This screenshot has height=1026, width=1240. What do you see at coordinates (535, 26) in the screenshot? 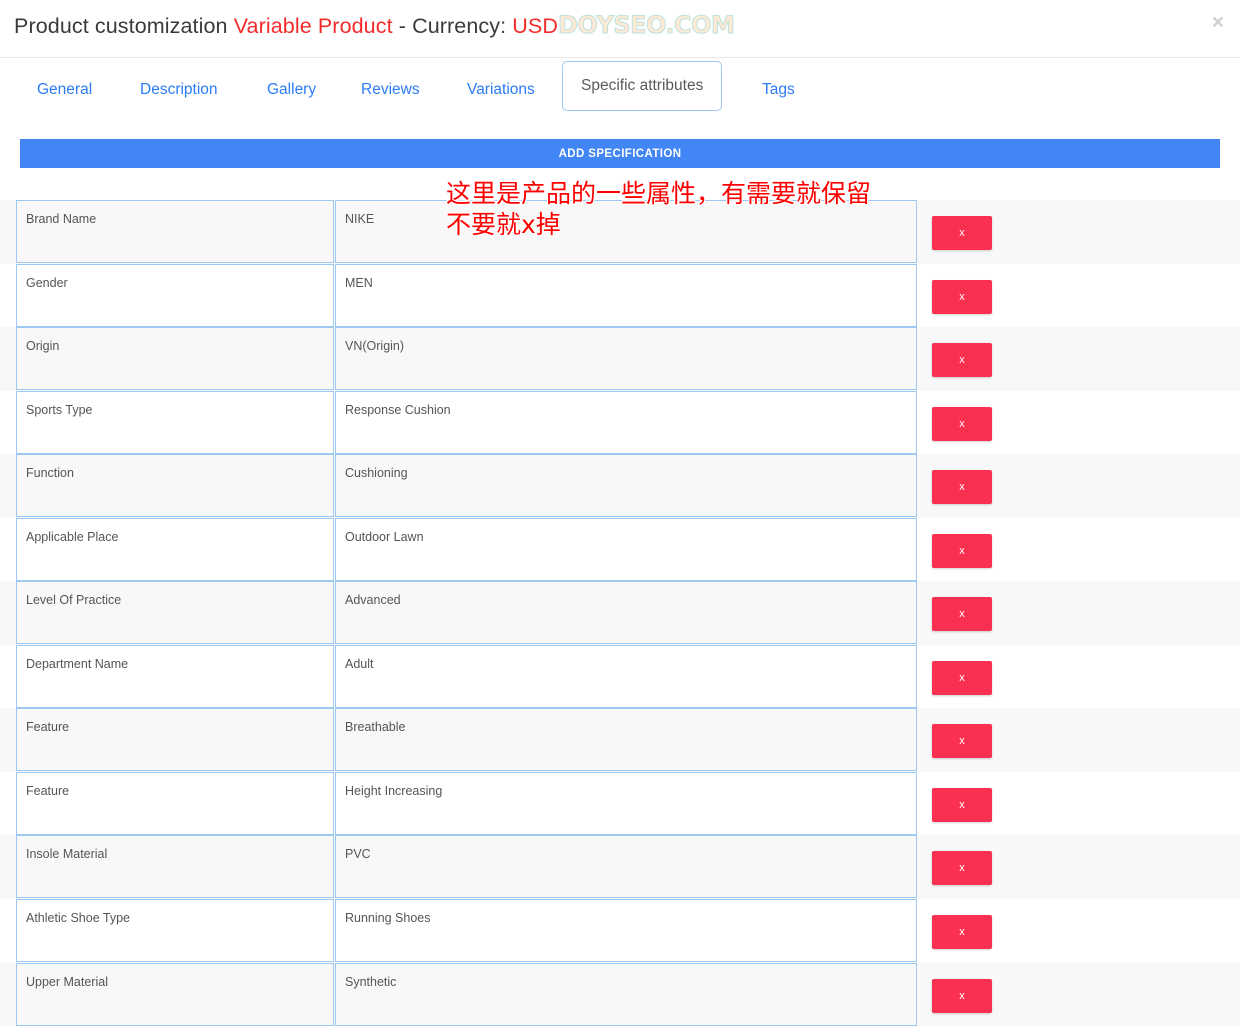
I see `page-title-currency: USD` at bounding box center [535, 26].